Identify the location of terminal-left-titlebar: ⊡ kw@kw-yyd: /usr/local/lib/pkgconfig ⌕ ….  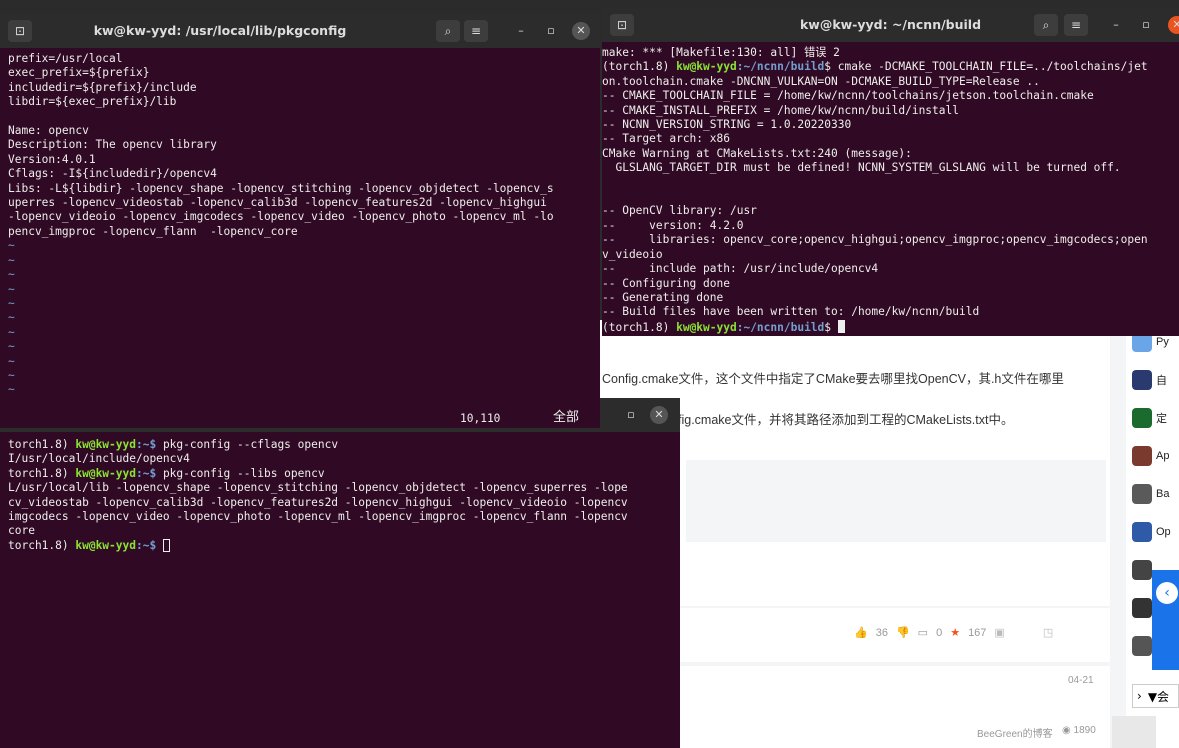
(300, 31).